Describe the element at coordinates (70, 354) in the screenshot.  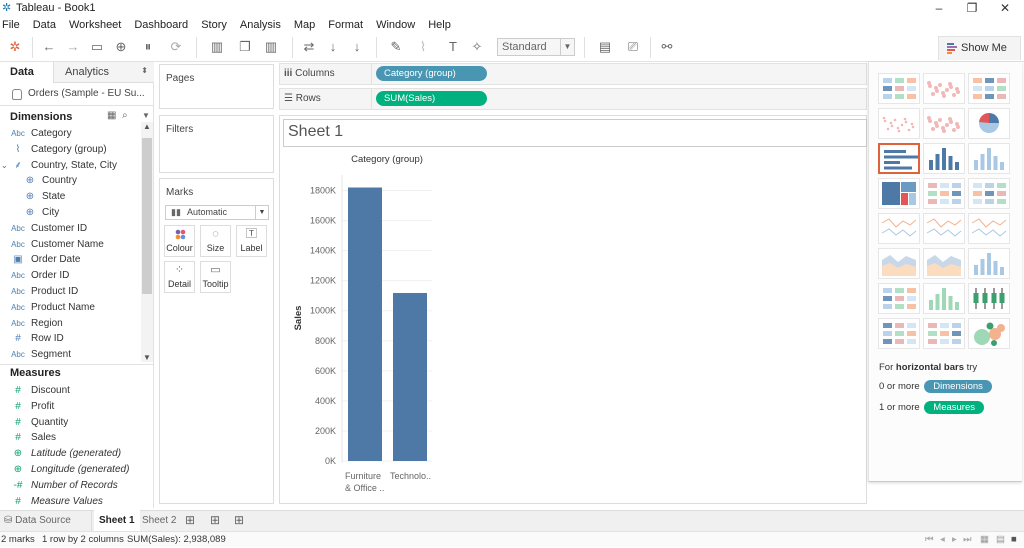
I see `dimension-field: Abc Segment` at that location.